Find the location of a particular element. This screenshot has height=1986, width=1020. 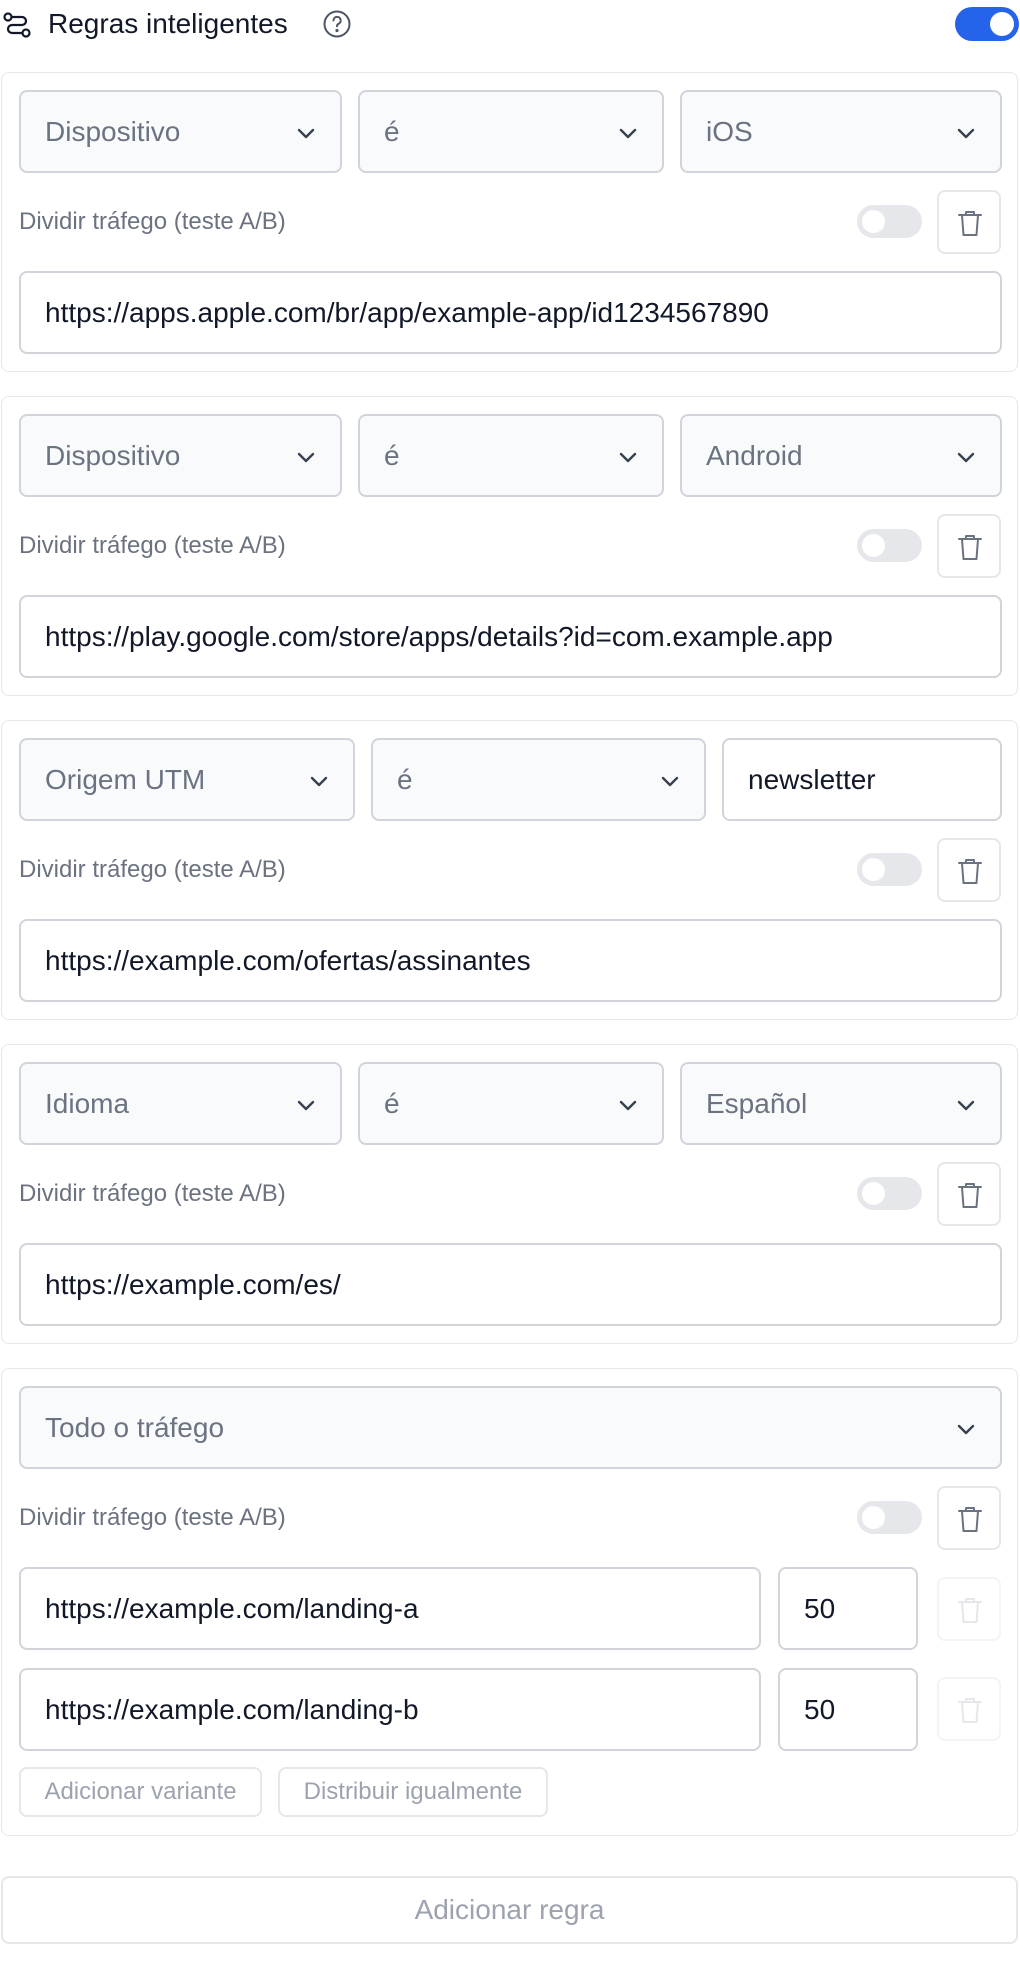

variant-url-input: https://example.com/landing-b is located at coordinates (390, 1709).